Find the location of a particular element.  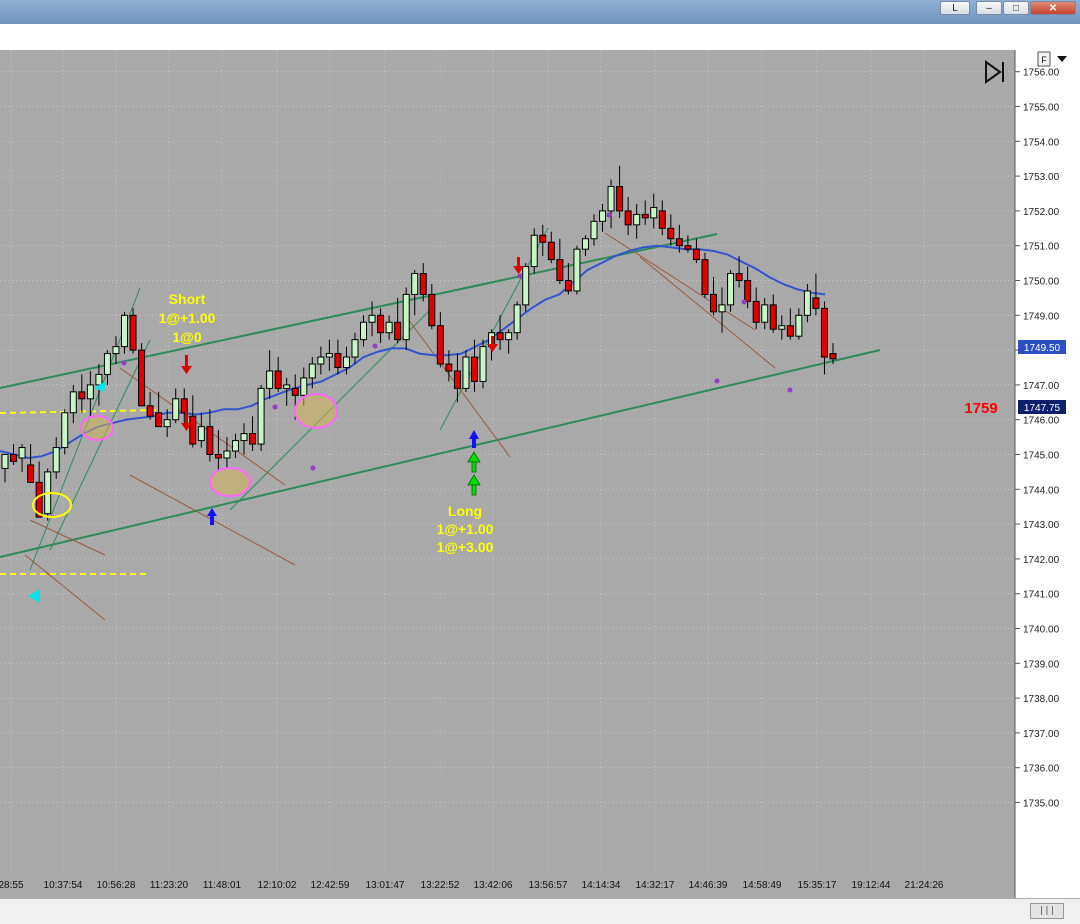

x-tick-label: 11:48:01 is located at coordinates (222, 885).